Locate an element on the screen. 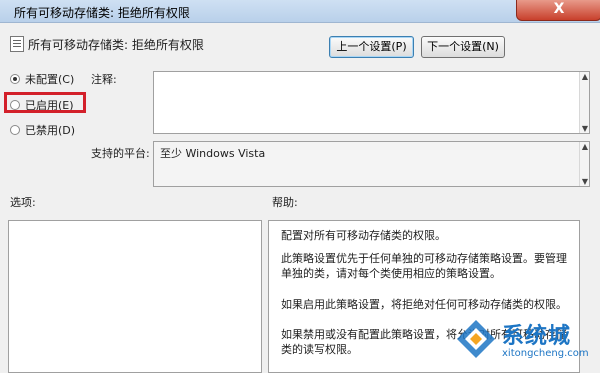 The width and height of the screenshot is (600, 373). radio-not-configured: 未配置(C) is located at coordinates (42, 79).